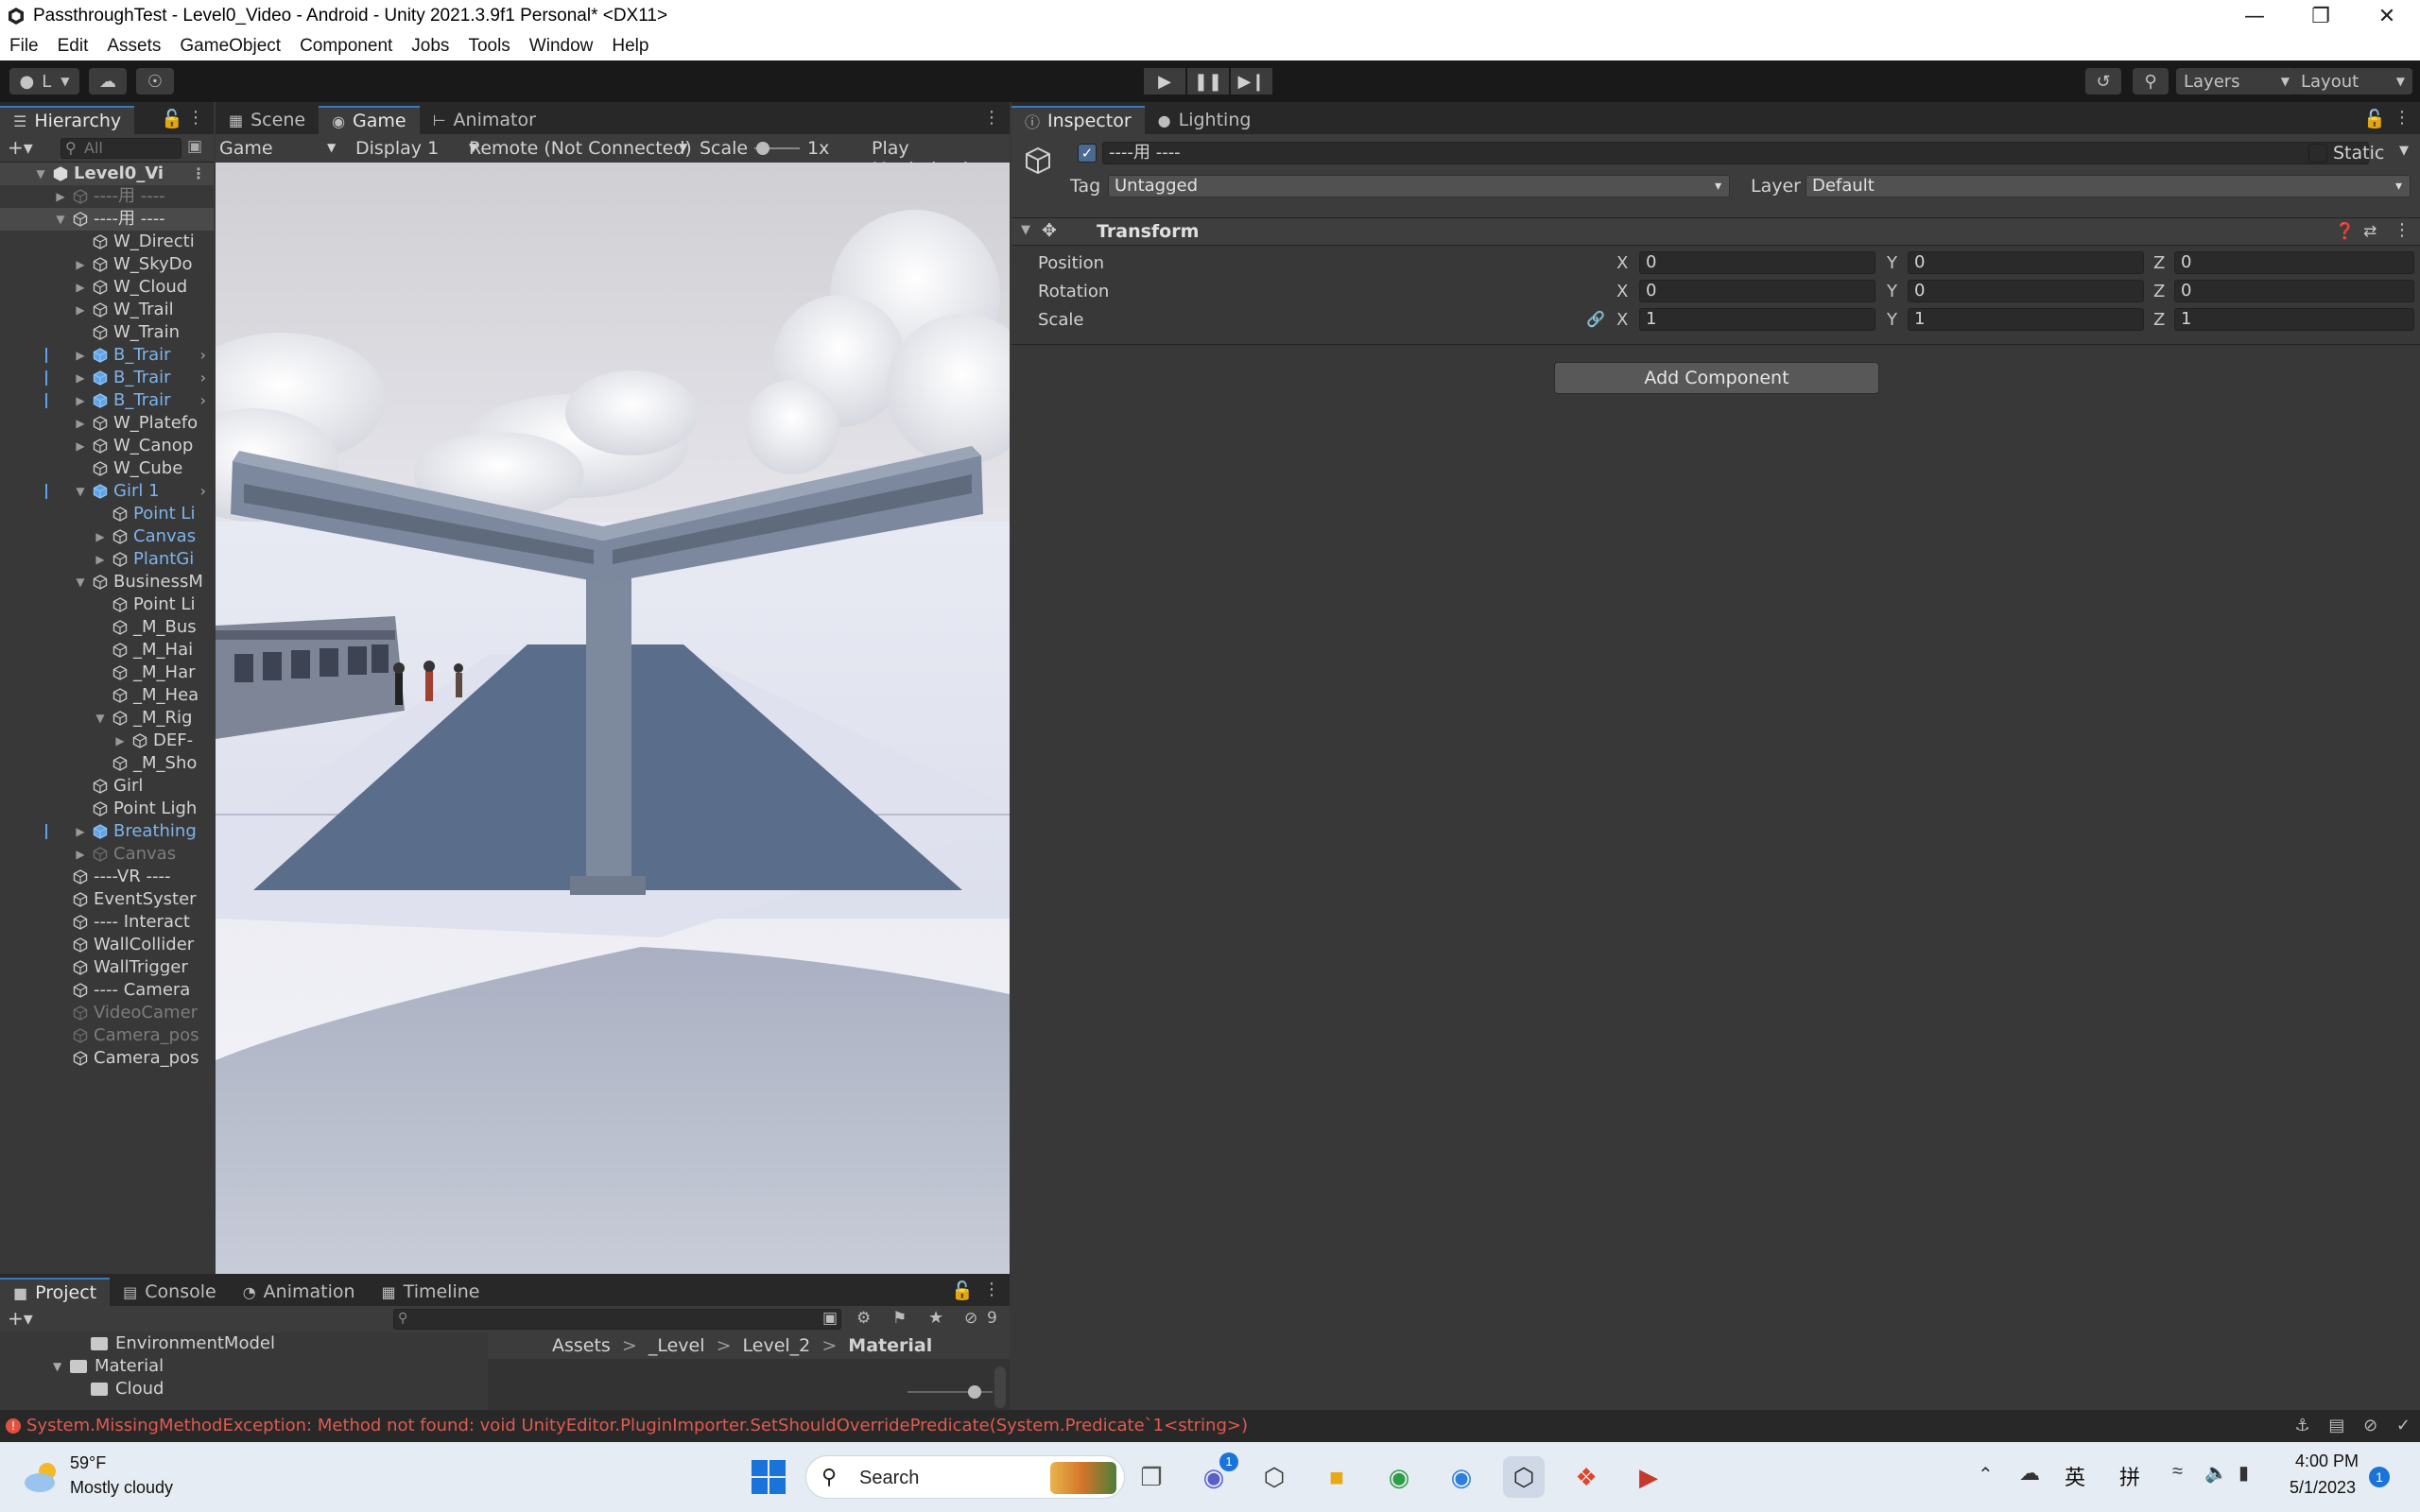 Image resolution: width=2420 pixels, height=1512 pixels. What do you see at coordinates (107, 582) in the screenshot?
I see `hierarchy-item: ▼ BusinessM` at bounding box center [107, 582].